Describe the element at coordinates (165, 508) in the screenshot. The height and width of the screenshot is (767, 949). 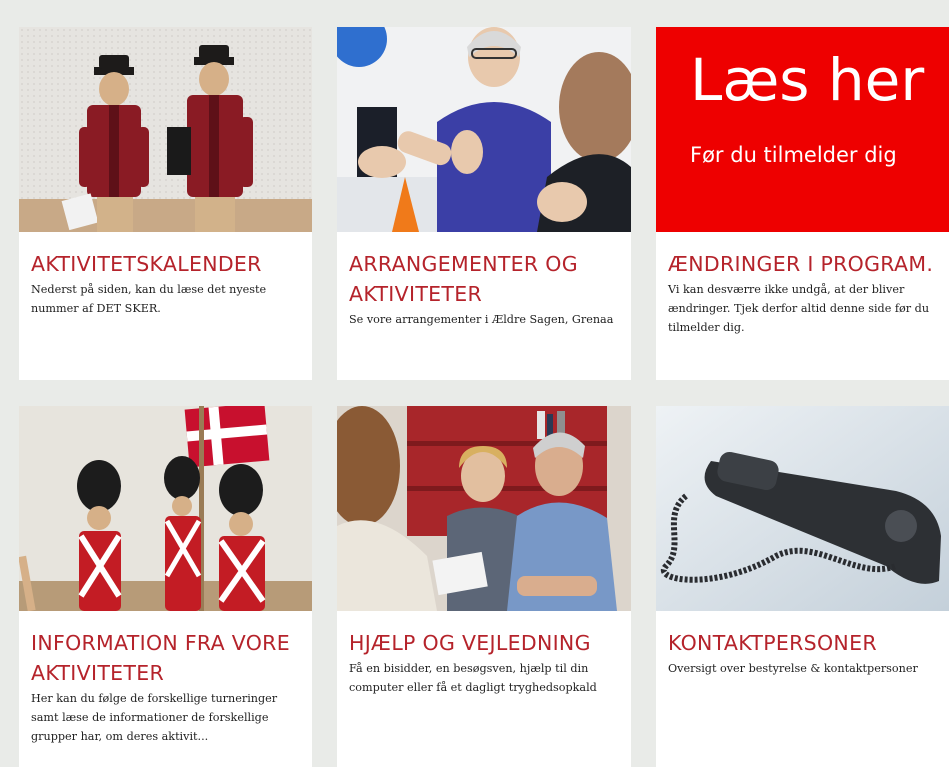
I see `card-image-toy-guards` at that location.